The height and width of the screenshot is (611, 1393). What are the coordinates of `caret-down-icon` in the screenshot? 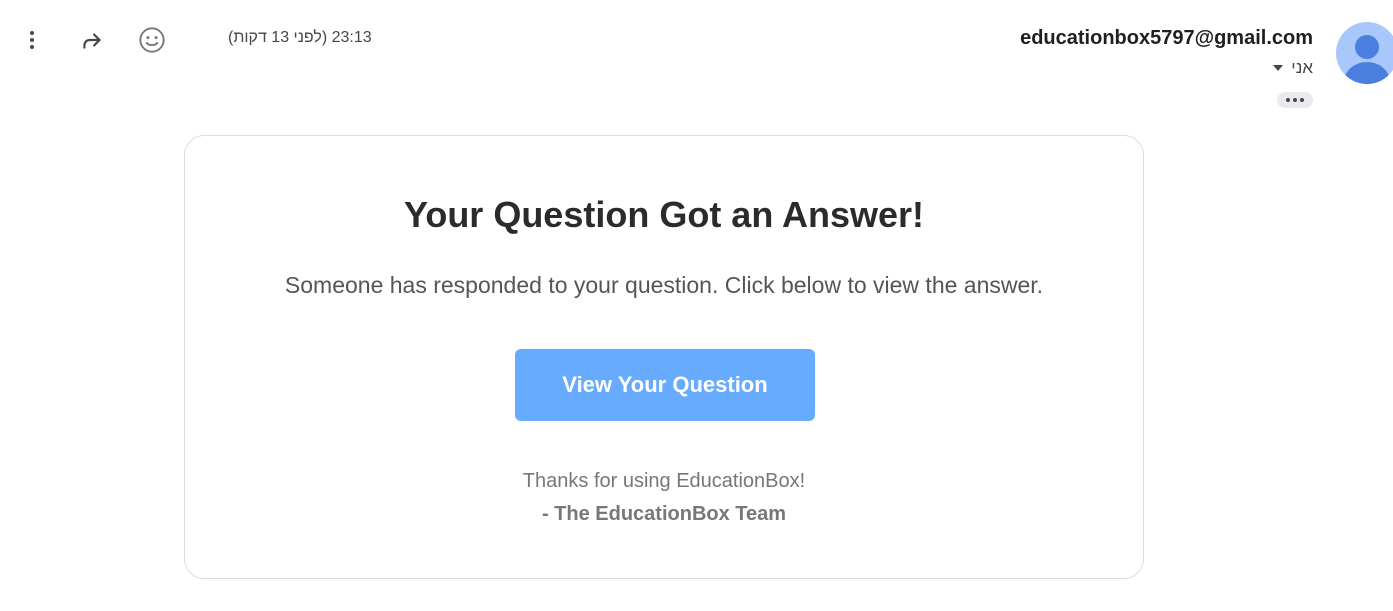 It's located at (1278, 68).